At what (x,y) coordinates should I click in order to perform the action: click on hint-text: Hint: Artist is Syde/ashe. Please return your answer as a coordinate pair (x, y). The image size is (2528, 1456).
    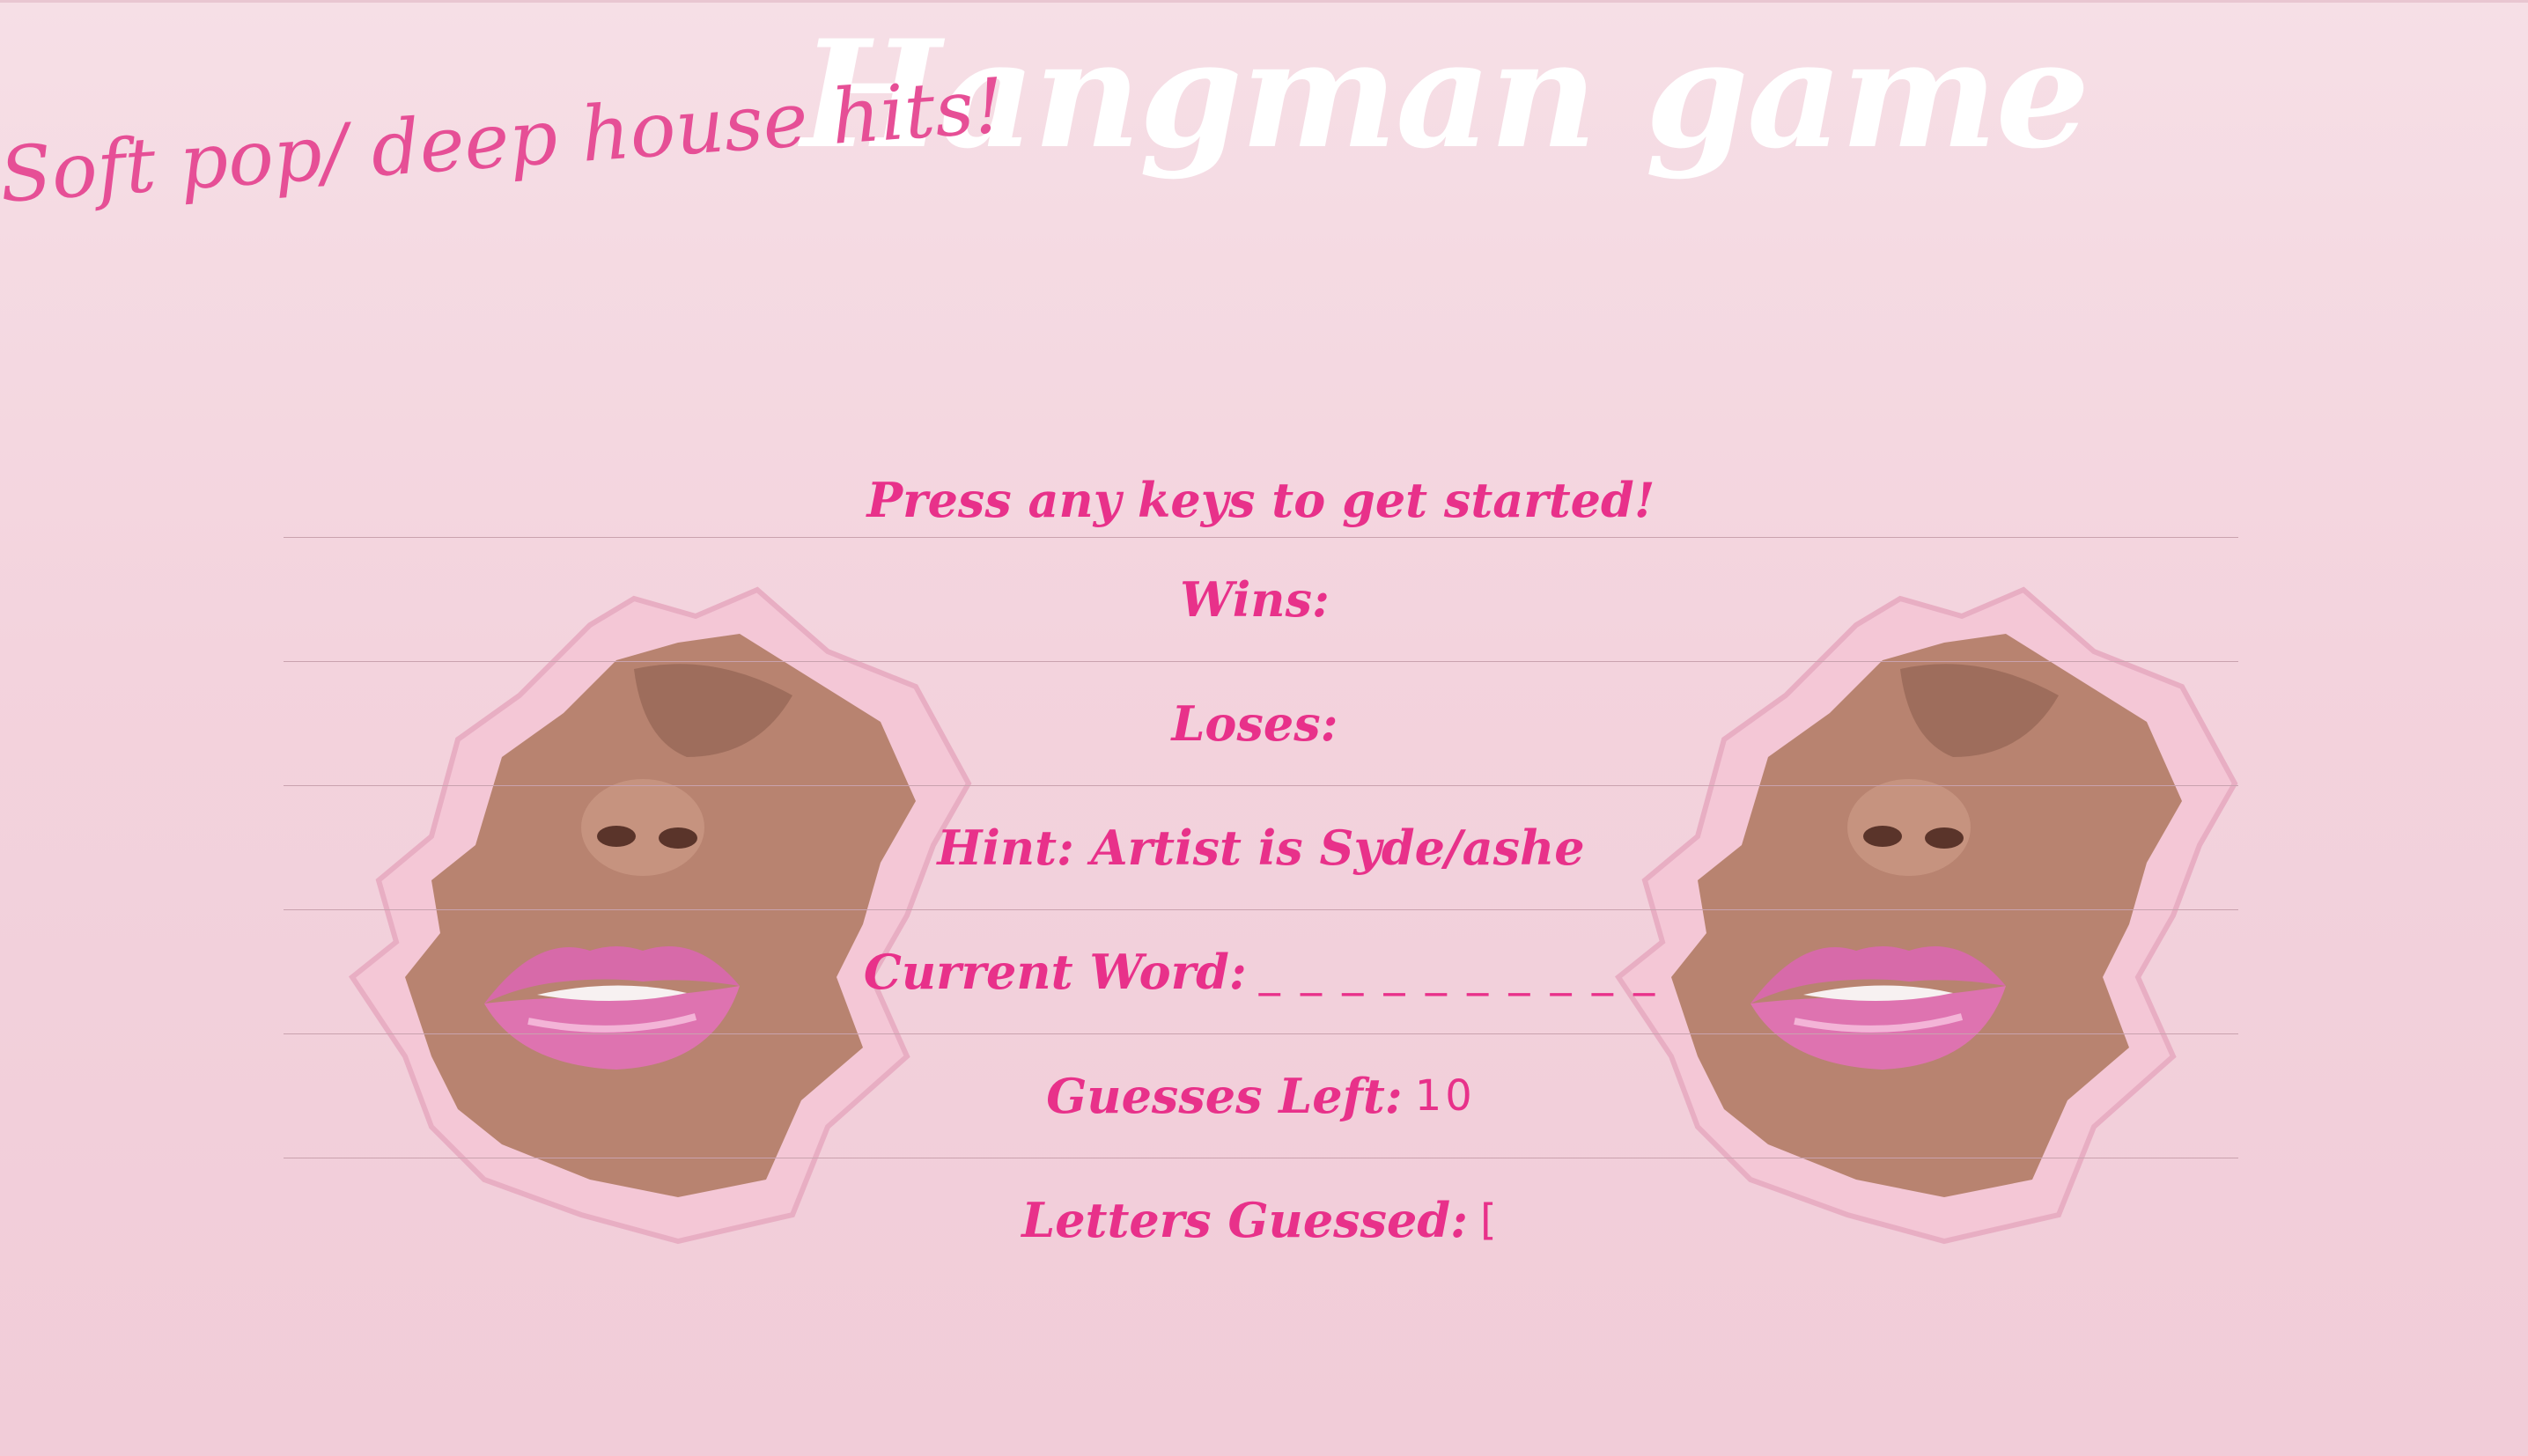
    Looking at the image, I should click on (1261, 848).